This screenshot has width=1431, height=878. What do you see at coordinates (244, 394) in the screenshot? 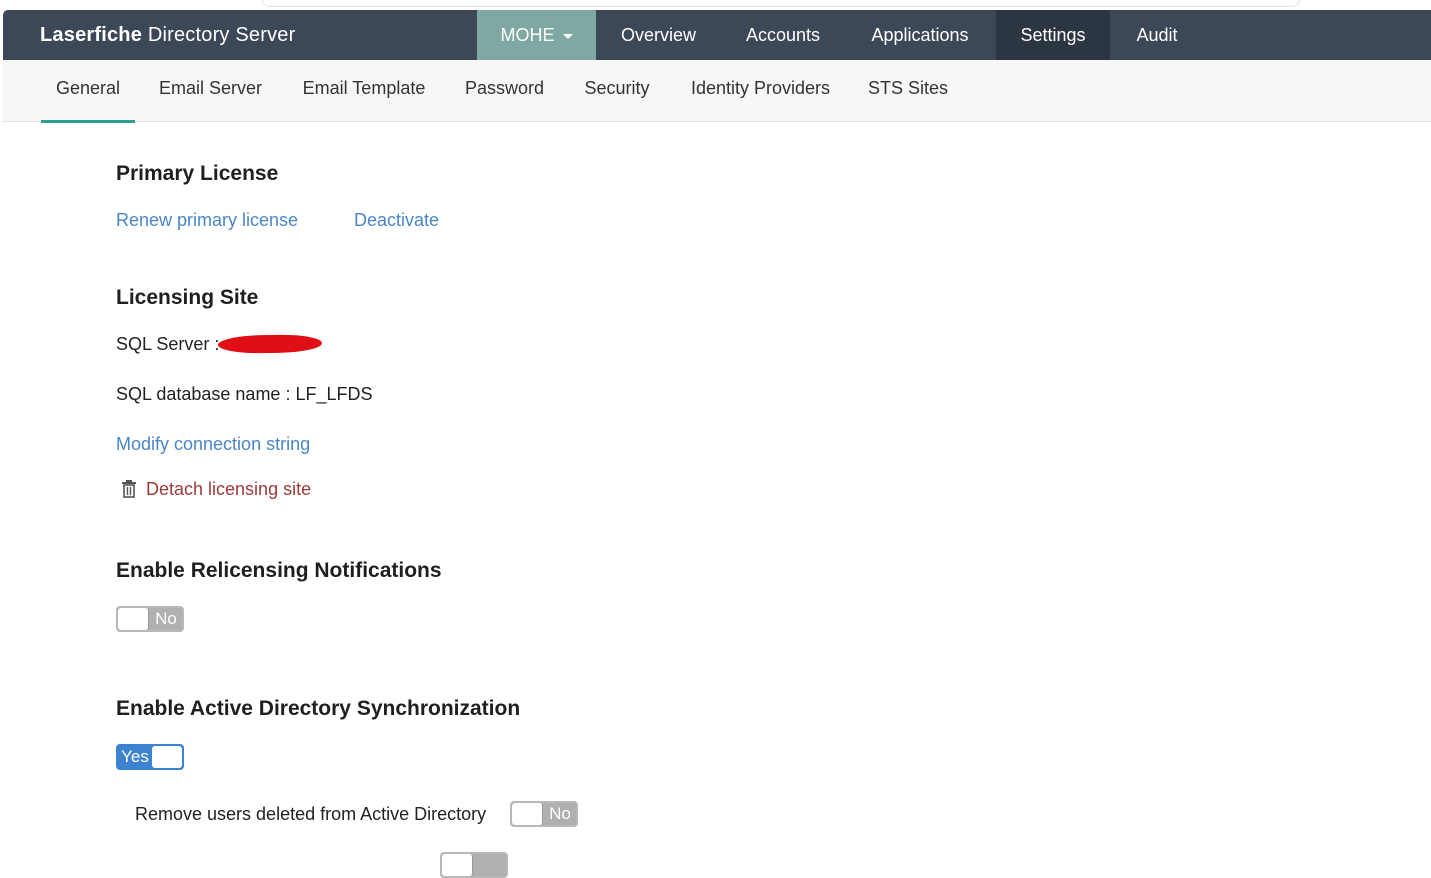
I see `sql-database-name: SQL database name : LF_LFDS` at bounding box center [244, 394].